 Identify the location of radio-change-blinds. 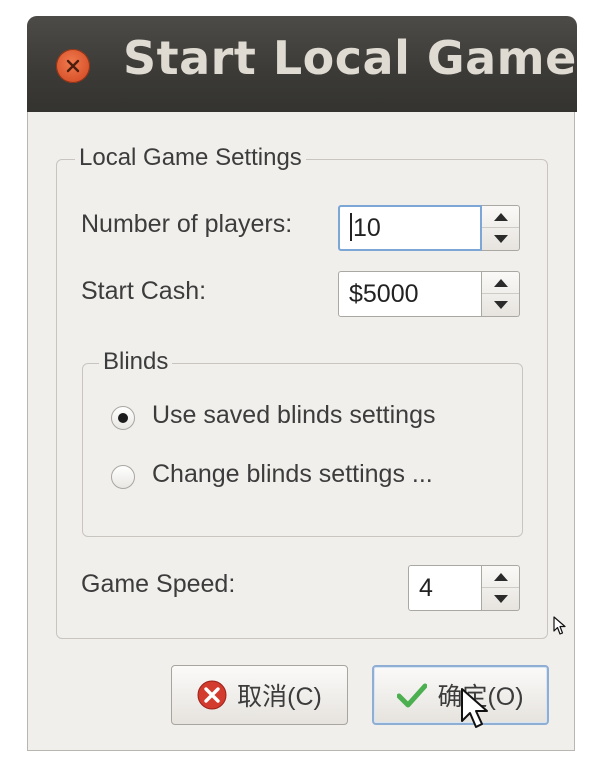
(123, 477).